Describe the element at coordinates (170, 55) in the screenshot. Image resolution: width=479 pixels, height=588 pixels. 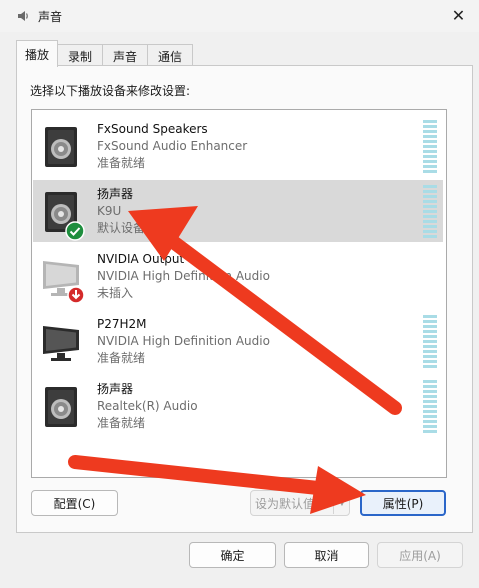
I see `tab-communications: 通信` at that location.